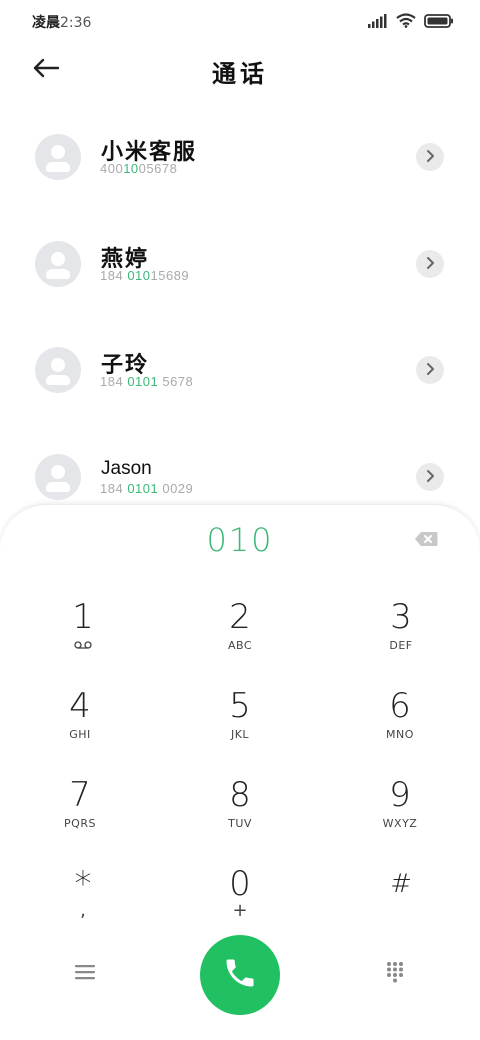  What do you see at coordinates (240, 734) in the screenshot?
I see `key-letters: JKL` at bounding box center [240, 734].